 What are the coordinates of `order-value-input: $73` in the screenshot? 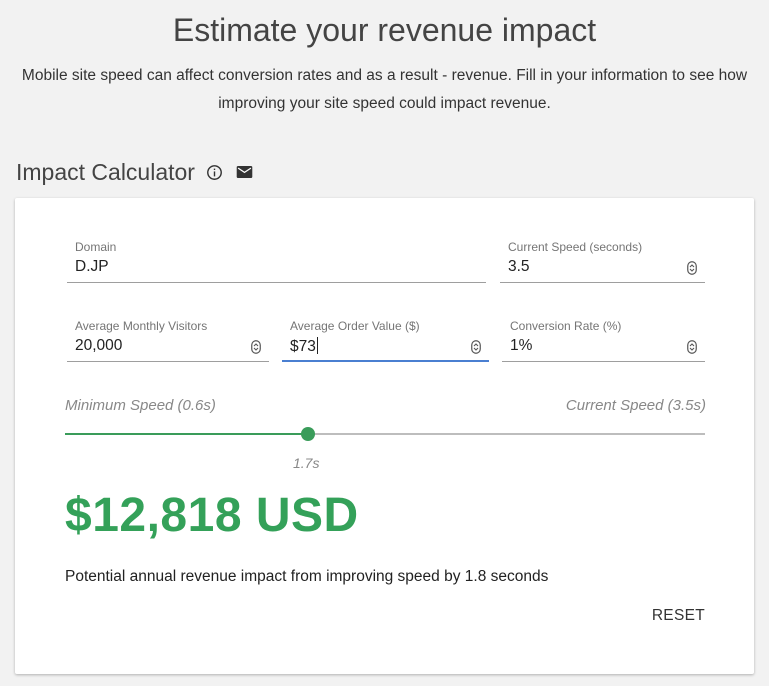 It's located at (304, 346).